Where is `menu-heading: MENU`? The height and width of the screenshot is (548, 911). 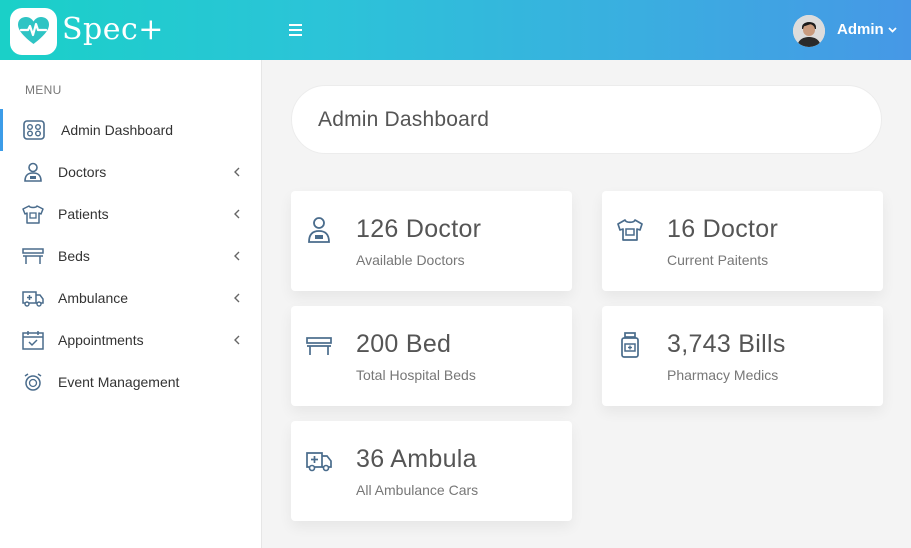 menu-heading: MENU is located at coordinates (43, 90).